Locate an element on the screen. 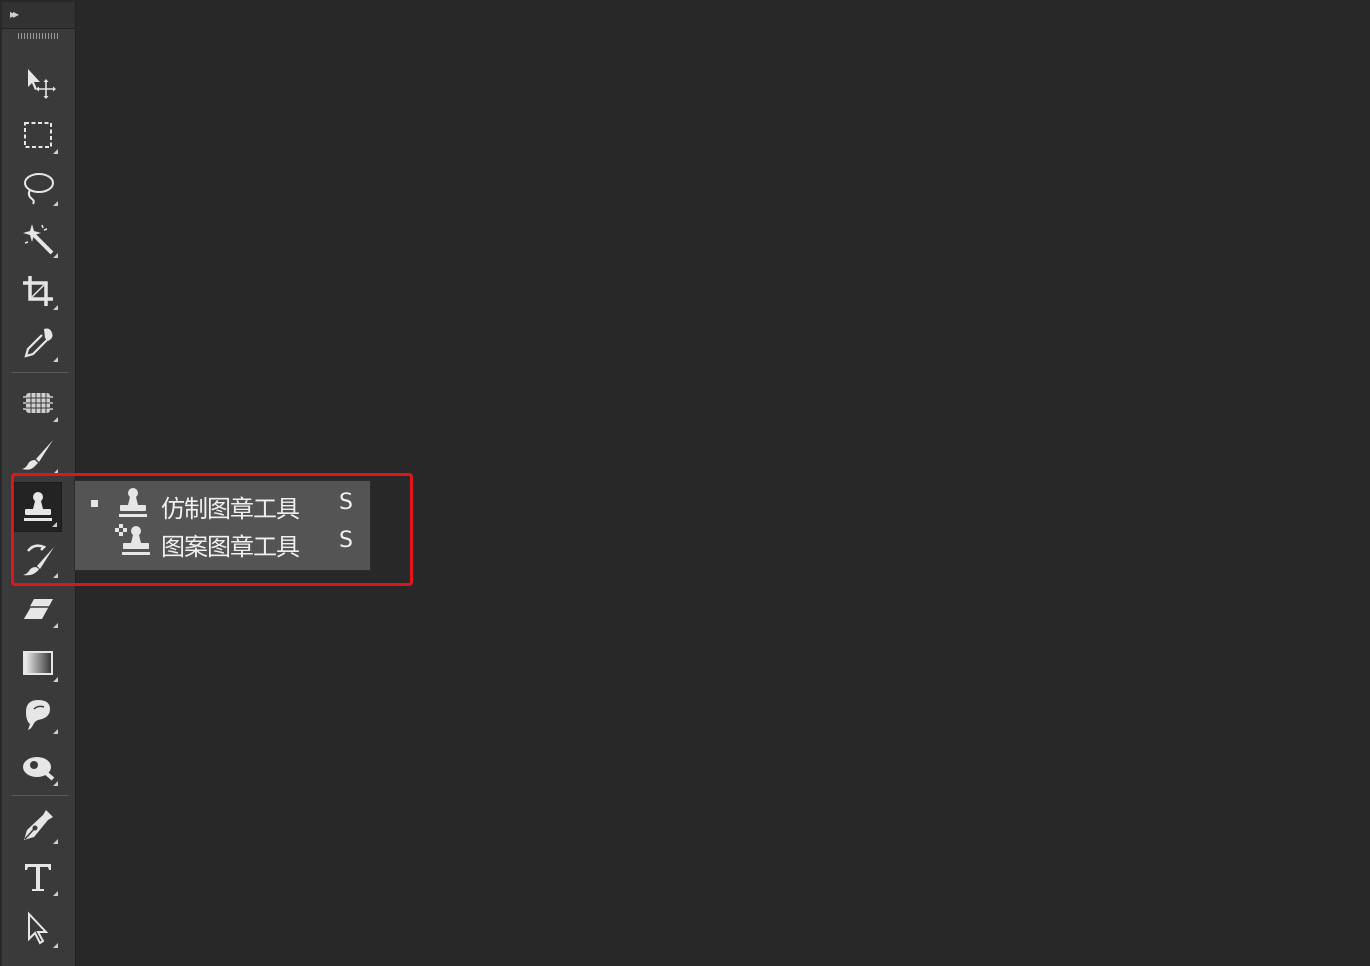 Image resolution: width=1370 pixels, height=966 pixels. gradient-icon is located at coordinates (38, 663).